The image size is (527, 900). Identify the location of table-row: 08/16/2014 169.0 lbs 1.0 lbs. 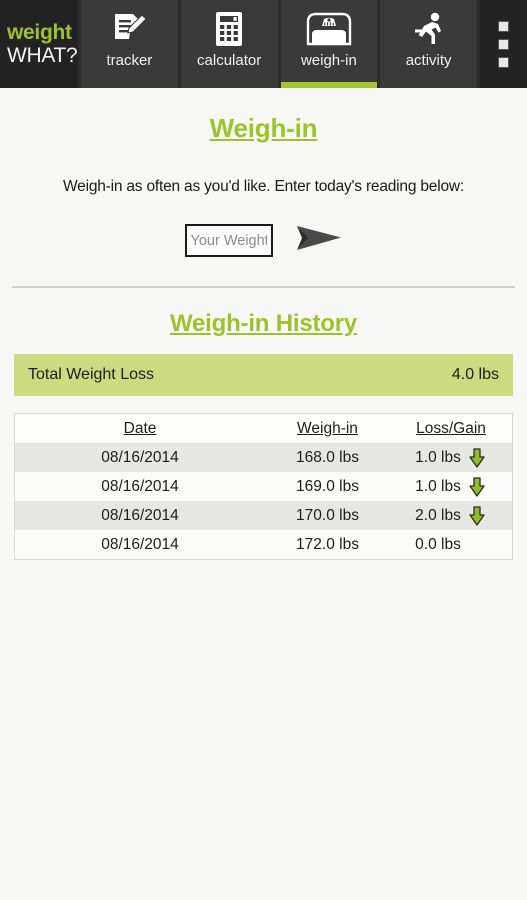
(263, 486).